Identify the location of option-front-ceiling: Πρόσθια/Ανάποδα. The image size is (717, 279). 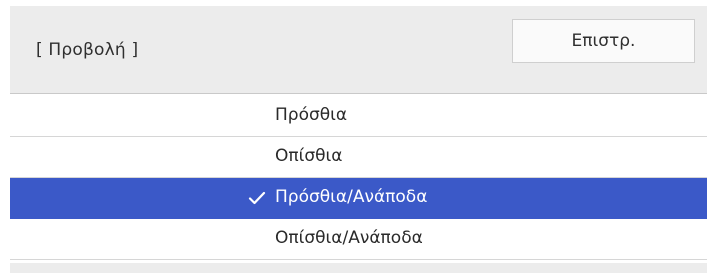
(358, 198).